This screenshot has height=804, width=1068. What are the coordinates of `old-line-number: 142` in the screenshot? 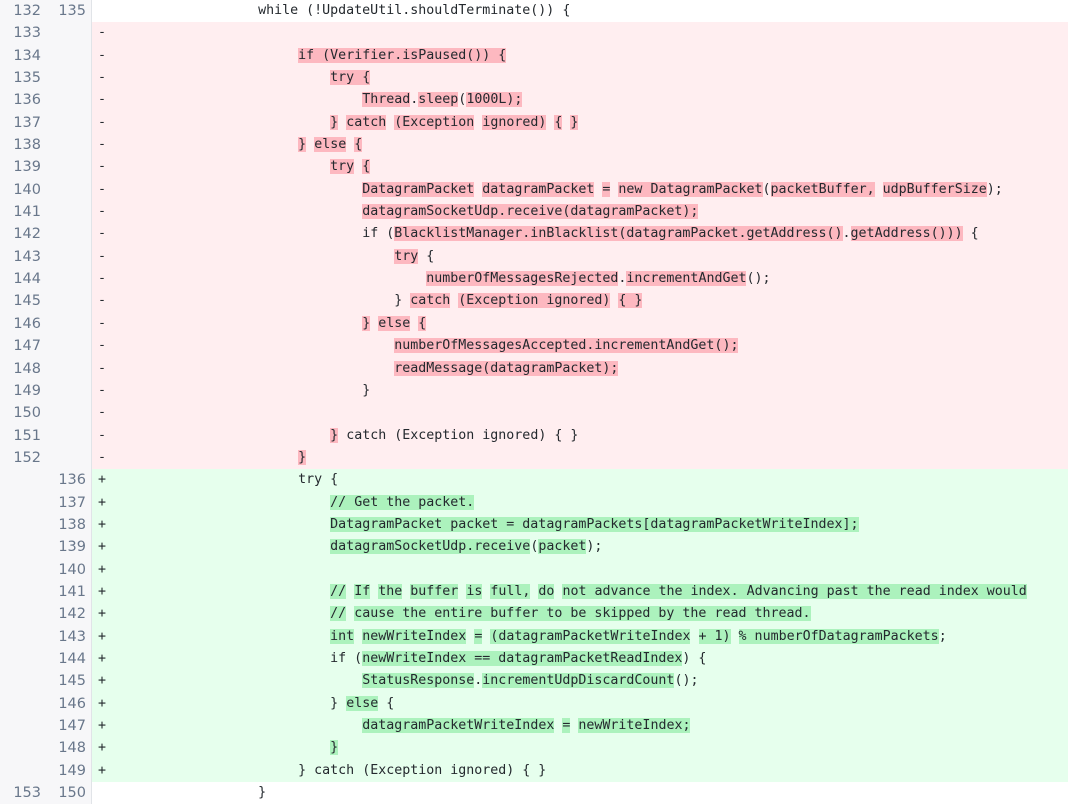 It's located at (23, 234).